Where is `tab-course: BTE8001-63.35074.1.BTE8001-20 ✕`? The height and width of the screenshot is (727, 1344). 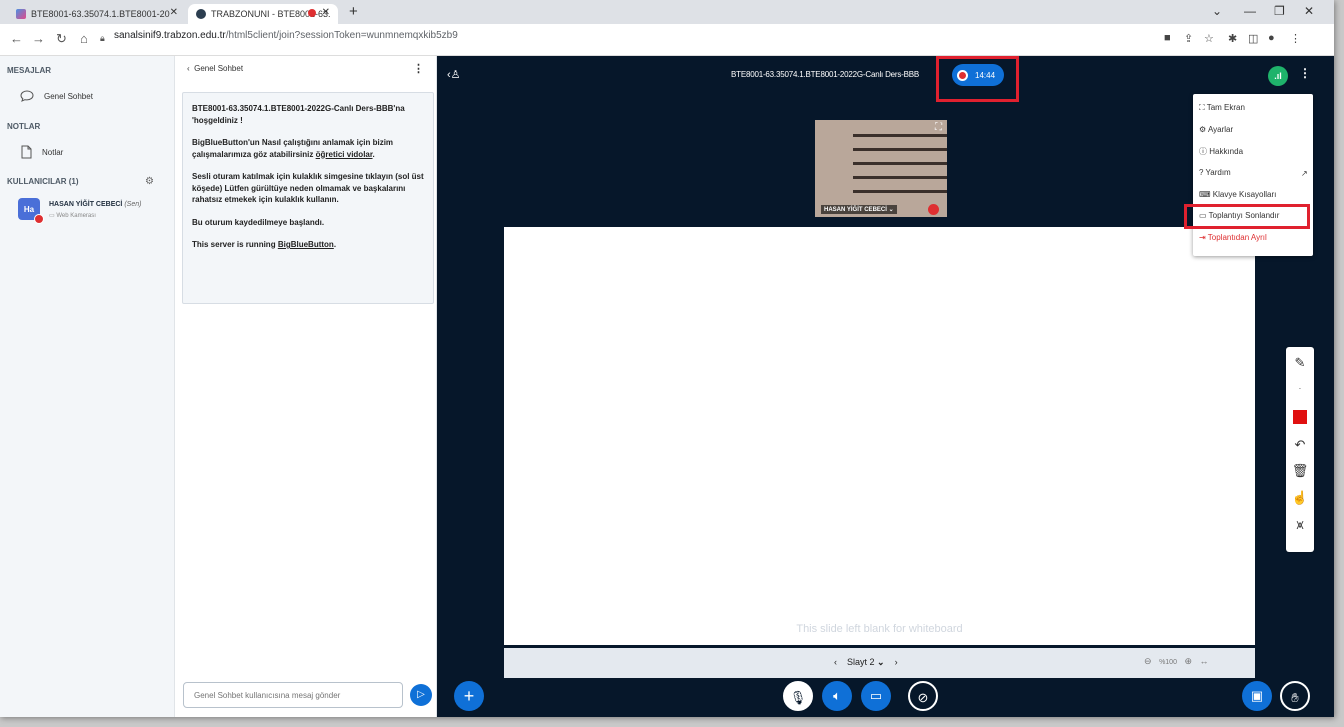
tab-course: BTE8001-63.35074.1.BTE8001-20 ✕ is located at coordinates (97, 14).